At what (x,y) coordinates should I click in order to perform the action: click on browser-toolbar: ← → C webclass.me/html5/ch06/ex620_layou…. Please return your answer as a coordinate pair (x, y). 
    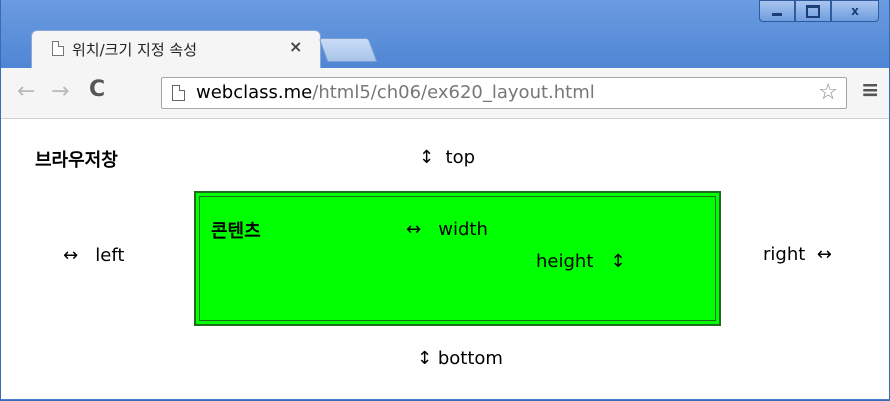
    Looking at the image, I should click on (445, 93).